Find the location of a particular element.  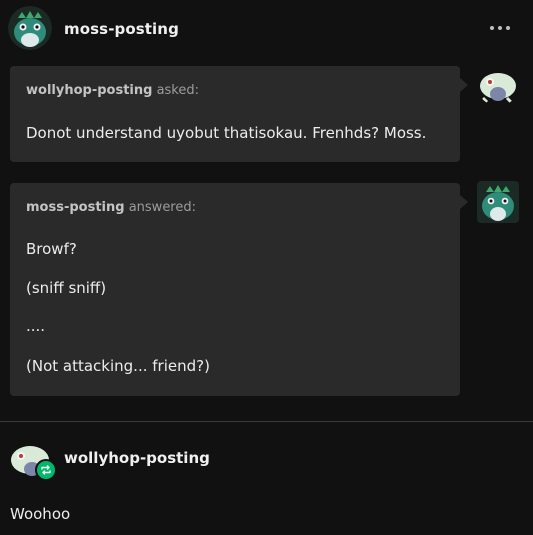

answerer-avatar is located at coordinates (498, 202).